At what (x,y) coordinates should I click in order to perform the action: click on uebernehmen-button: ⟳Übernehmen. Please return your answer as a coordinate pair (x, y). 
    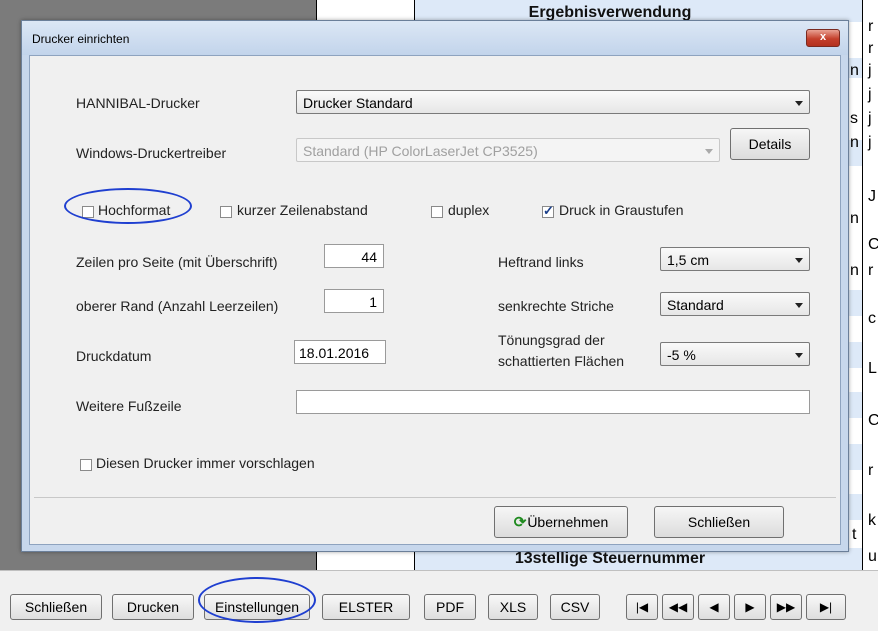
    Looking at the image, I should click on (561, 522).